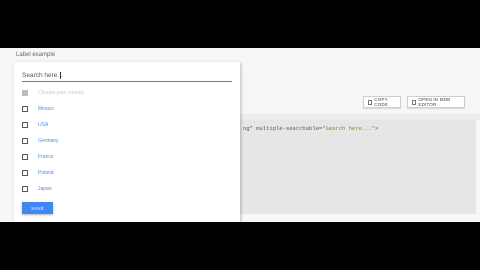 The image size is (480, 270). Describe the element at coordinates (48, 141) in the screenshot. I see `option-label: Germany` at that location.